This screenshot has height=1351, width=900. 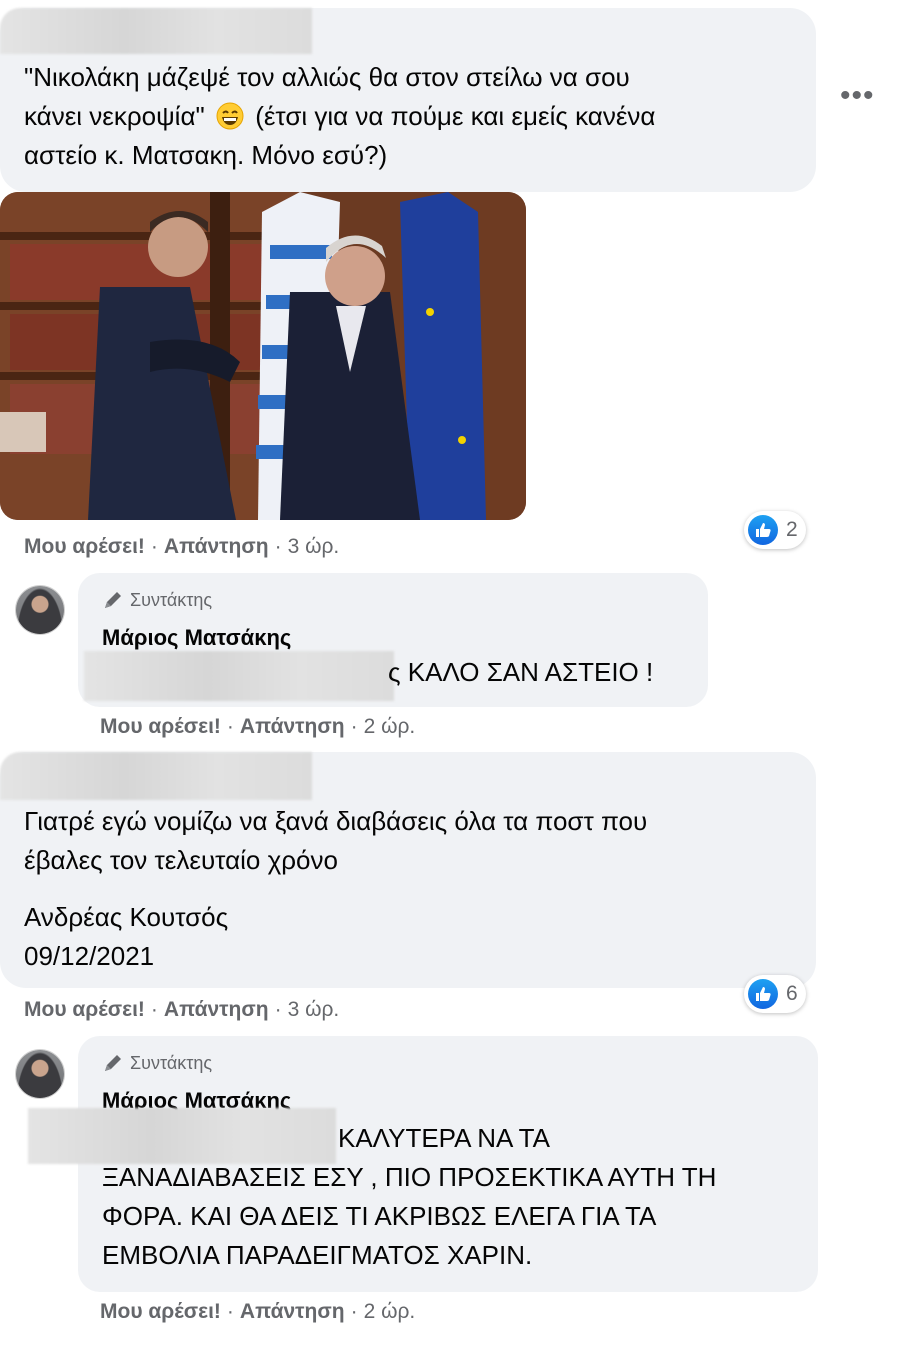 I want to click on comment-text: (έτσι για να πούμε και εμείς κανένα, so click(x=455, y=116).